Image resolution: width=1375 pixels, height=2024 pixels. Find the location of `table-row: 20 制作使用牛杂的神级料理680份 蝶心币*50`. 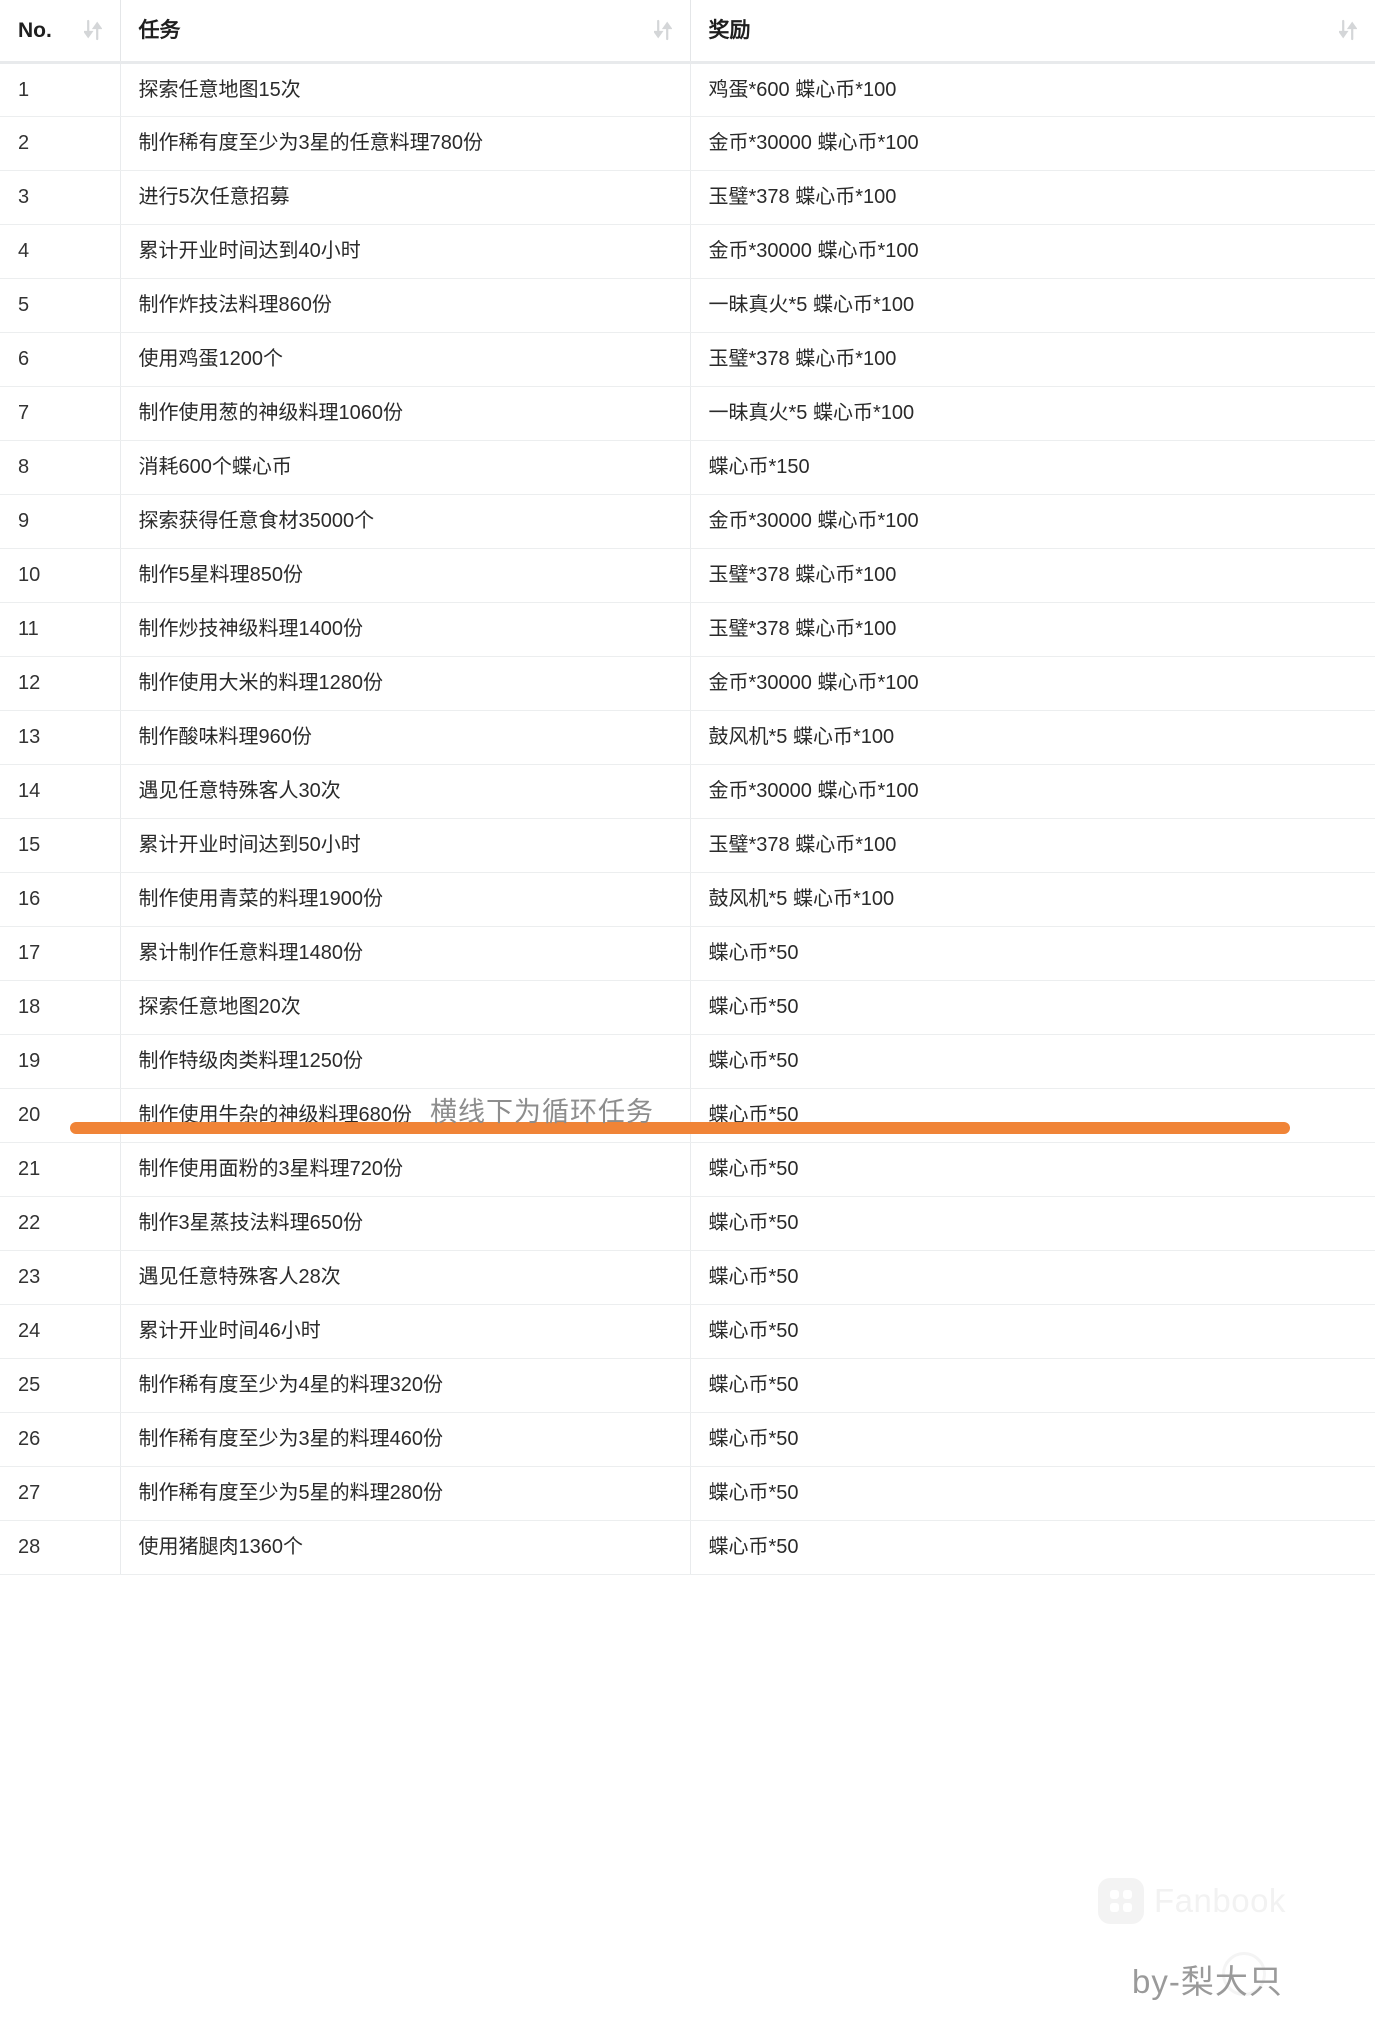

table-row: 20 制作使用牛杂的神级料理680份 蝶心币*50 is located at coordinates (687, 1115).